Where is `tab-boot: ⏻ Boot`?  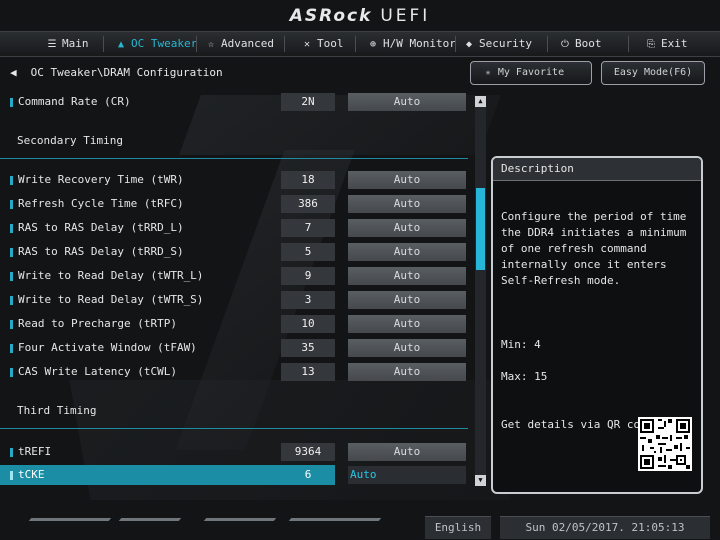
tab-boot: ⏻ Boot is located at coordinates (580, 44).